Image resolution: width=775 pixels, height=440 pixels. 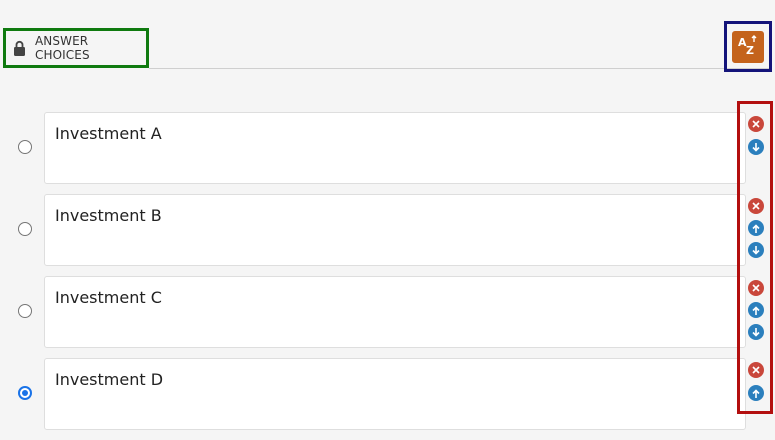 What do you see at coordinates (395, 148) in the screenshot?
I see `choice-text-field-a: Investment A` at bounding box center [395, 148].